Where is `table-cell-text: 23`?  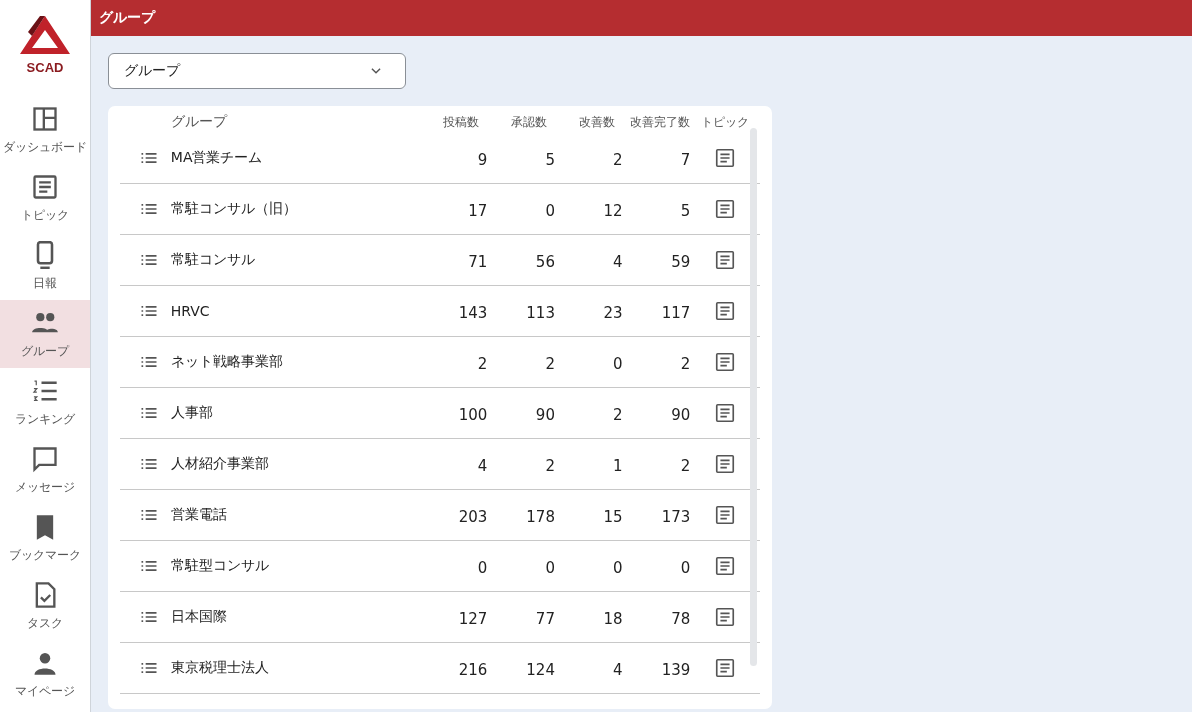
table-cell-text: 23 is located at coordinates (612, 312).